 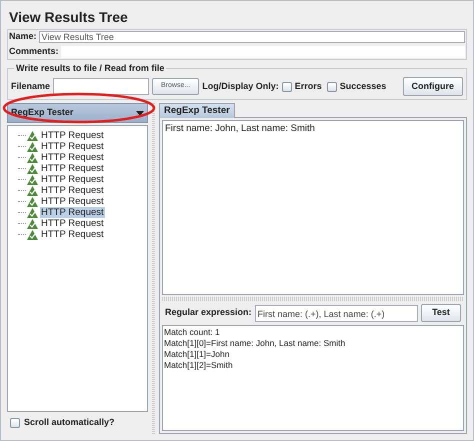 I want to click on input-field: First name: (.+), Last name: (.+), so click(x=336, y=313).